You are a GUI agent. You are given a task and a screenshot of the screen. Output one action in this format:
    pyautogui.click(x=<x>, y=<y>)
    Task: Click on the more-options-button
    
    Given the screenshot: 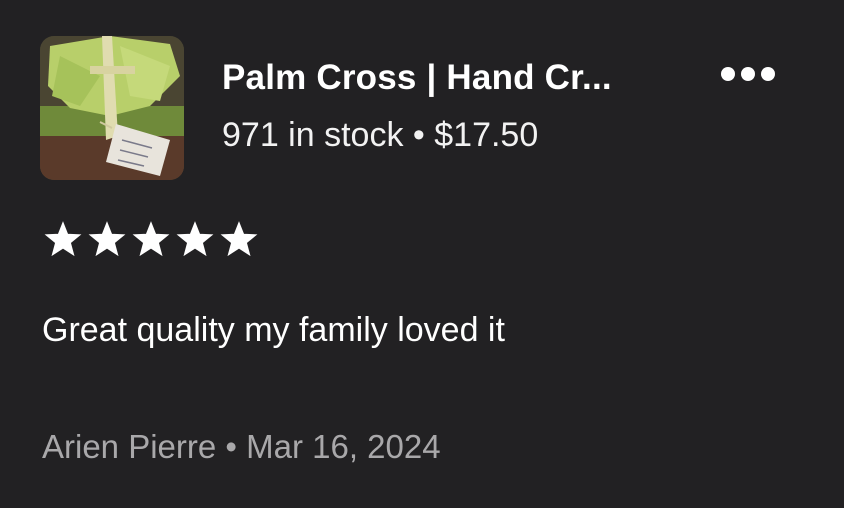 What is the action you would take?
    pyautogui.click(x=748, y=74)
    